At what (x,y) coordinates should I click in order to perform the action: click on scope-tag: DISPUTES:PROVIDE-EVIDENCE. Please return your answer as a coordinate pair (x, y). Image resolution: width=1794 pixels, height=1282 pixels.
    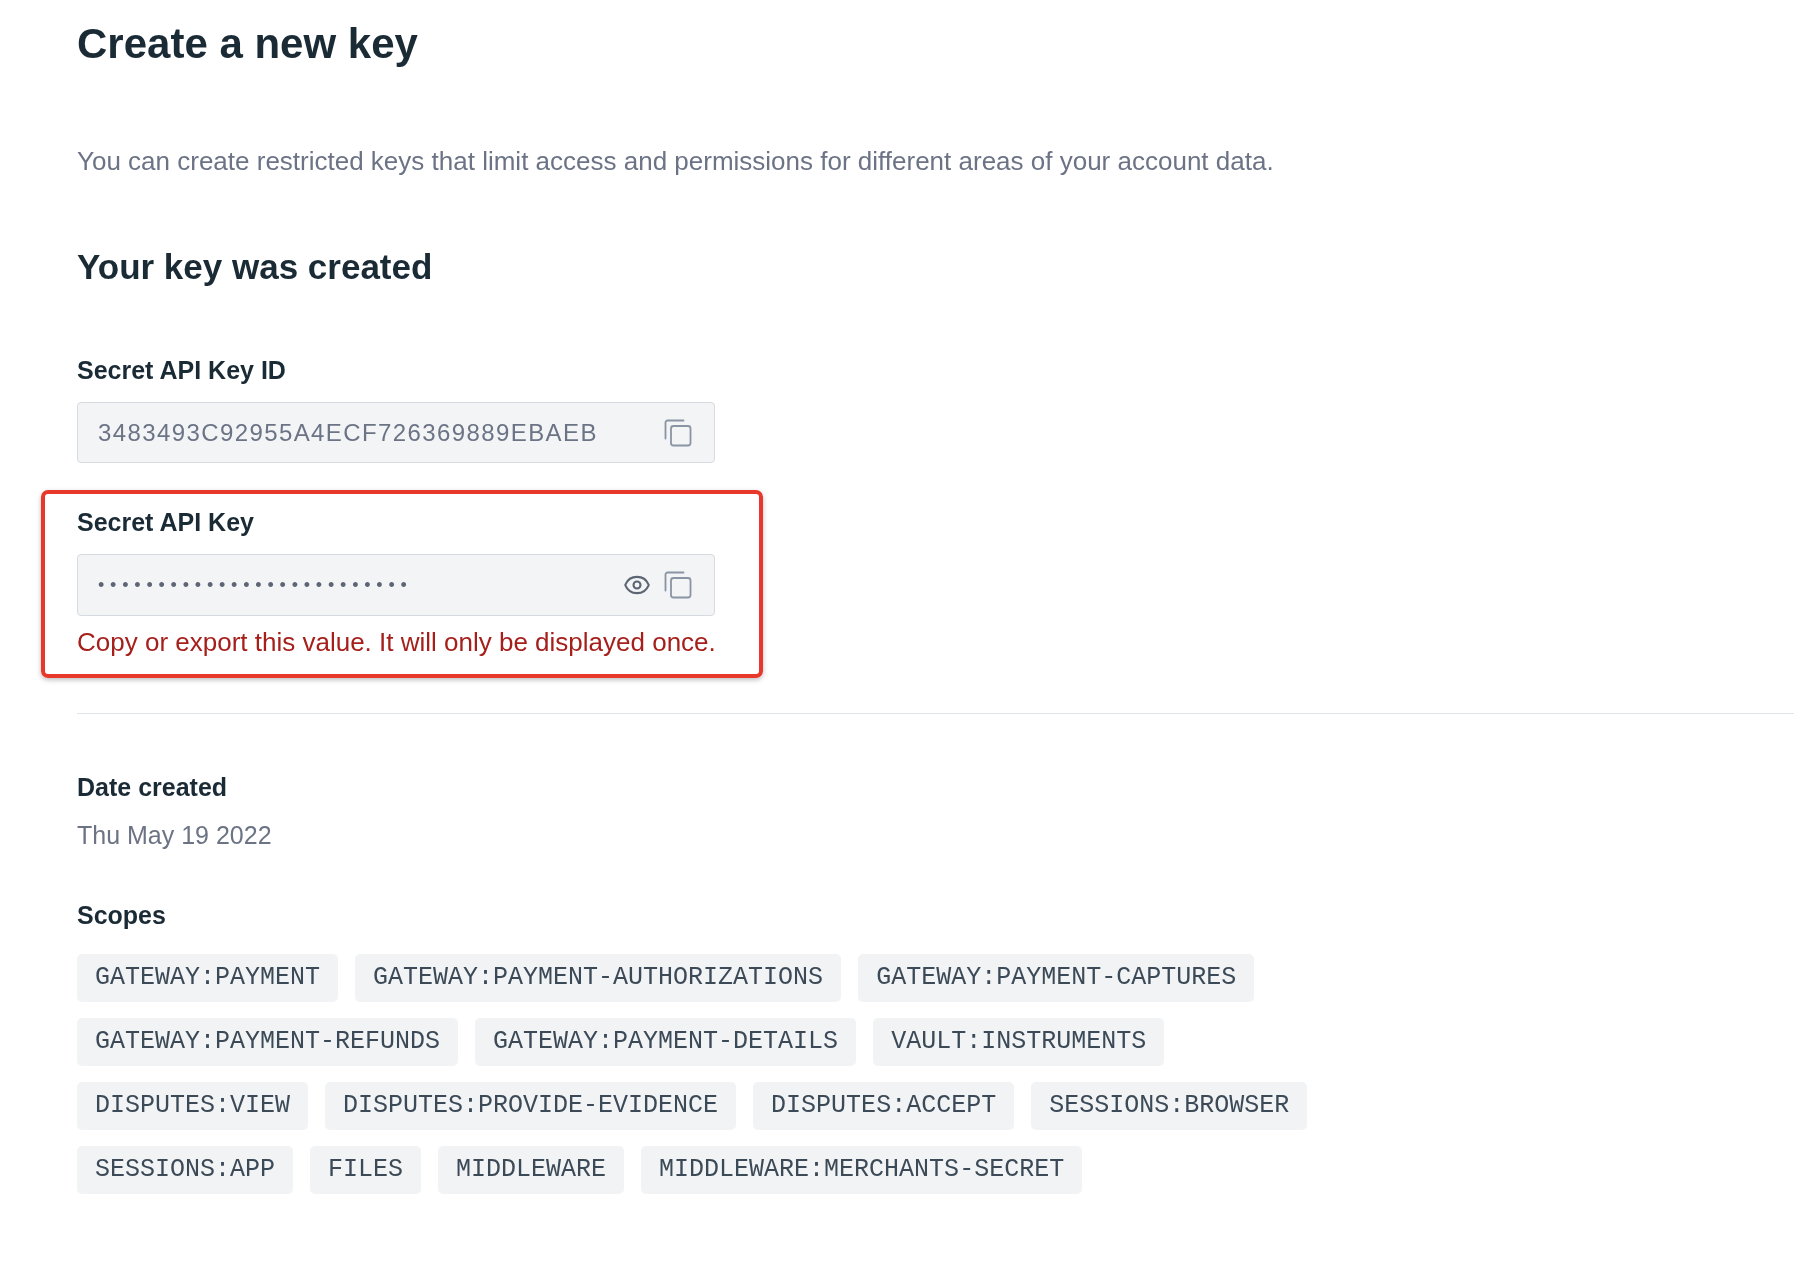
    Looking at the image, I should click on (531, 1106).